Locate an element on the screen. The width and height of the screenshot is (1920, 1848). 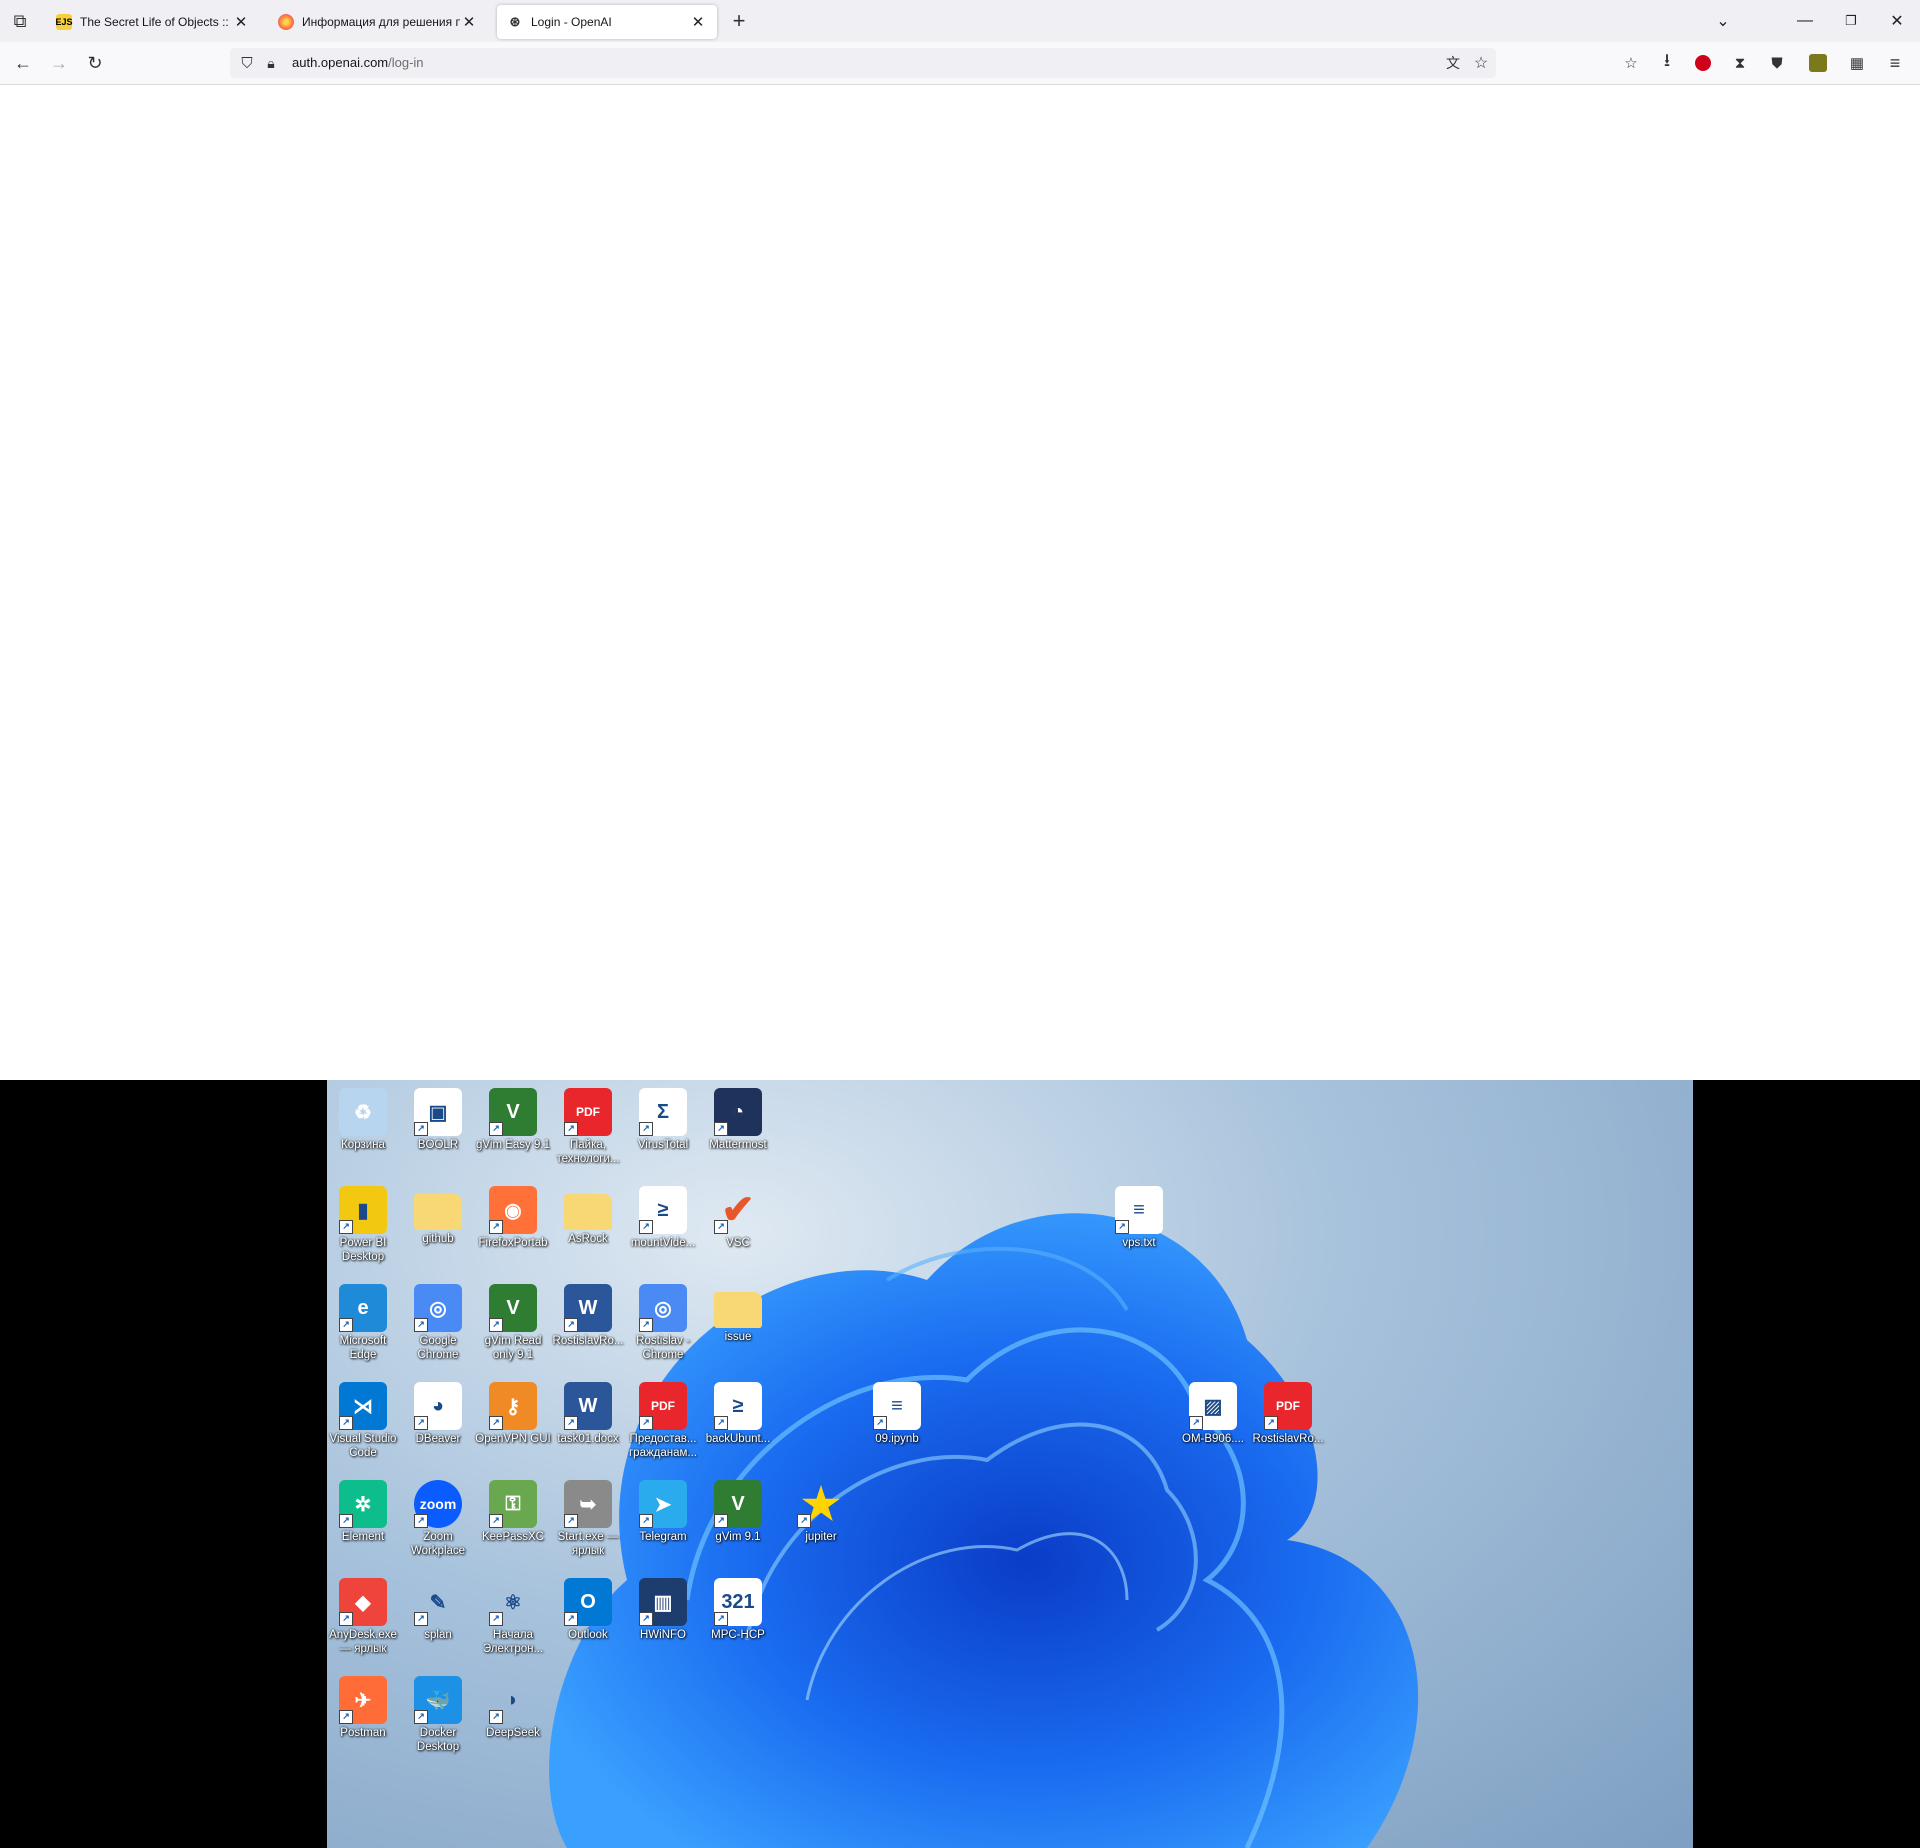
back-button: ← is located at coordinates (23, 63).